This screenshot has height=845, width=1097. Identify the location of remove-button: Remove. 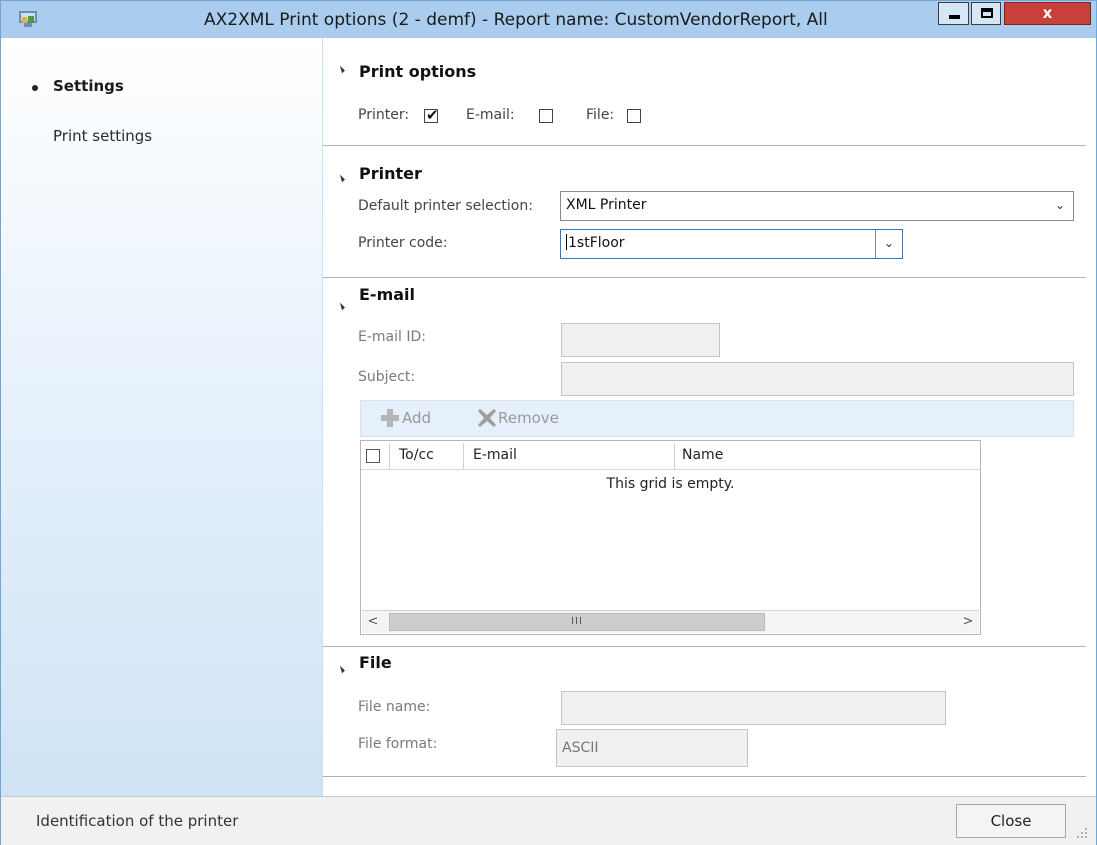
(528, 418).